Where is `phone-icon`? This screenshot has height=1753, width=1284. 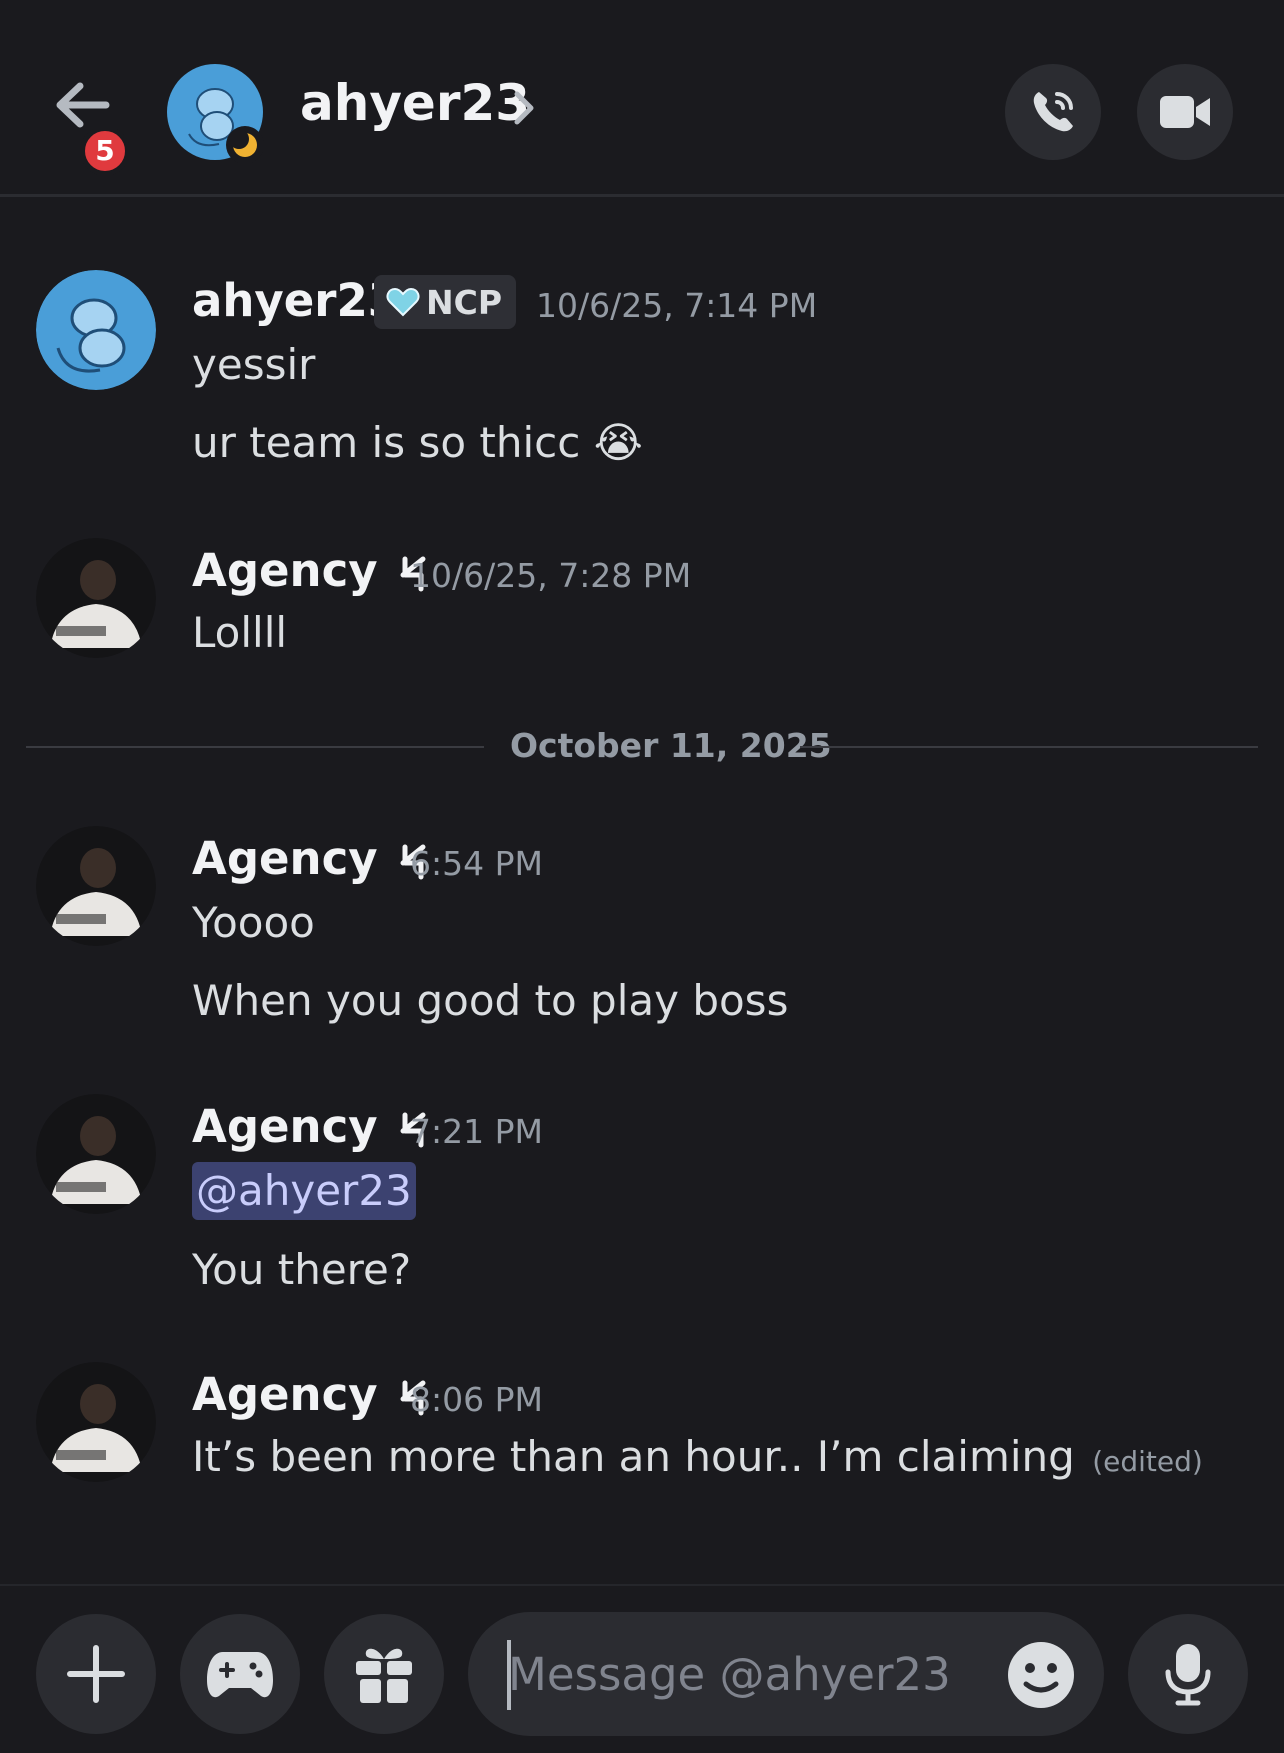 phone-icon is located at coordinates (1053, 112).